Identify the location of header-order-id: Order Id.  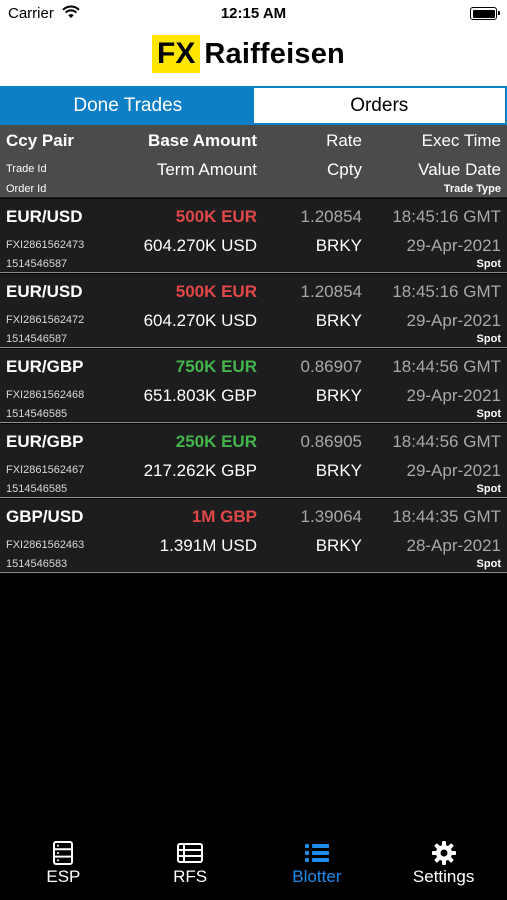
(26, 189).